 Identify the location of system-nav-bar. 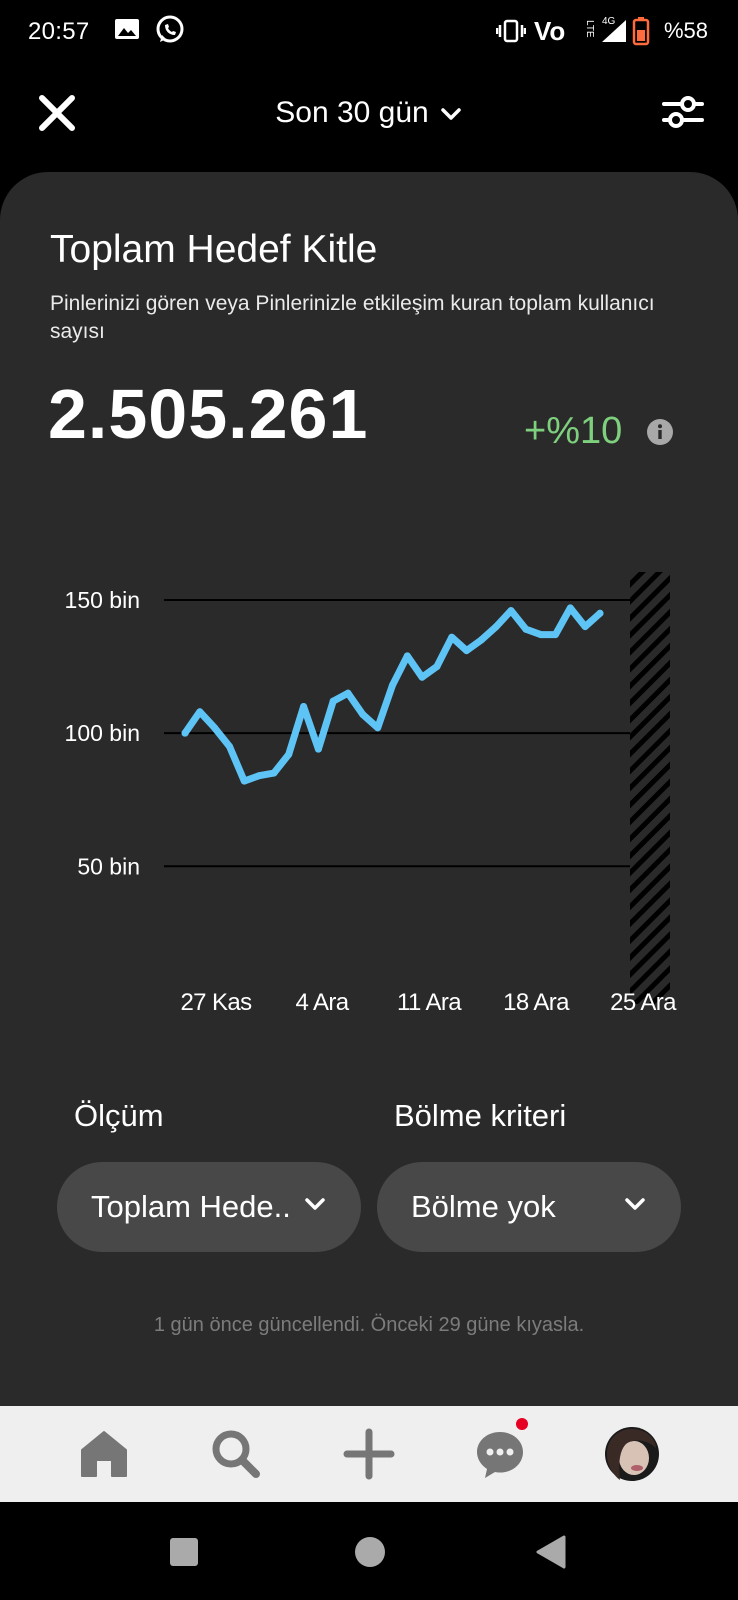
(369, 1551).